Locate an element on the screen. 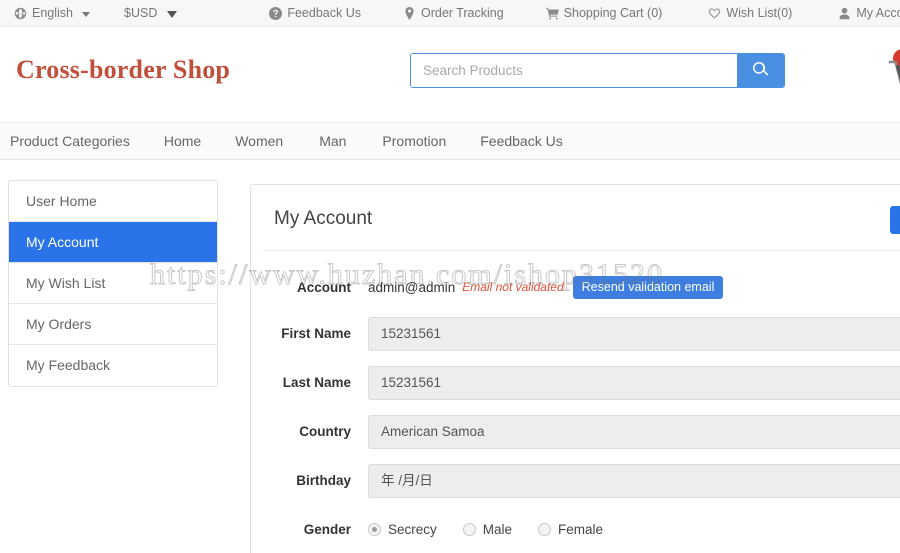  topbar-my-account-link: My Account (1523 is located at coordinates (869, 13).